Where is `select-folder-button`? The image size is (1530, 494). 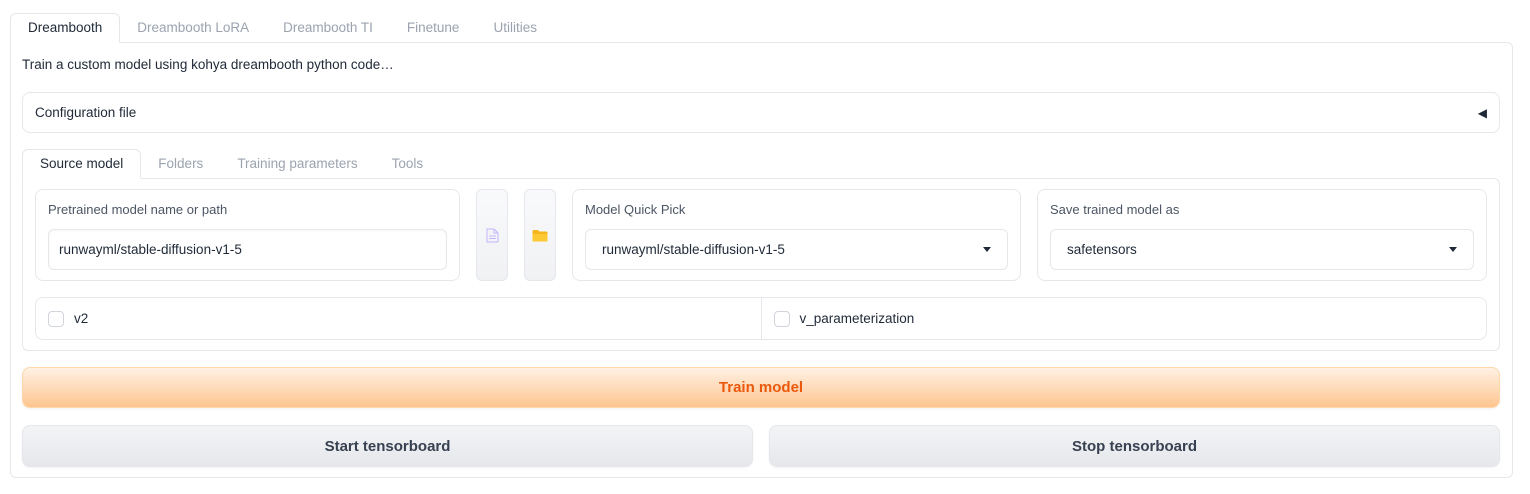
select-folder-button is located at coordinates (540, 235).